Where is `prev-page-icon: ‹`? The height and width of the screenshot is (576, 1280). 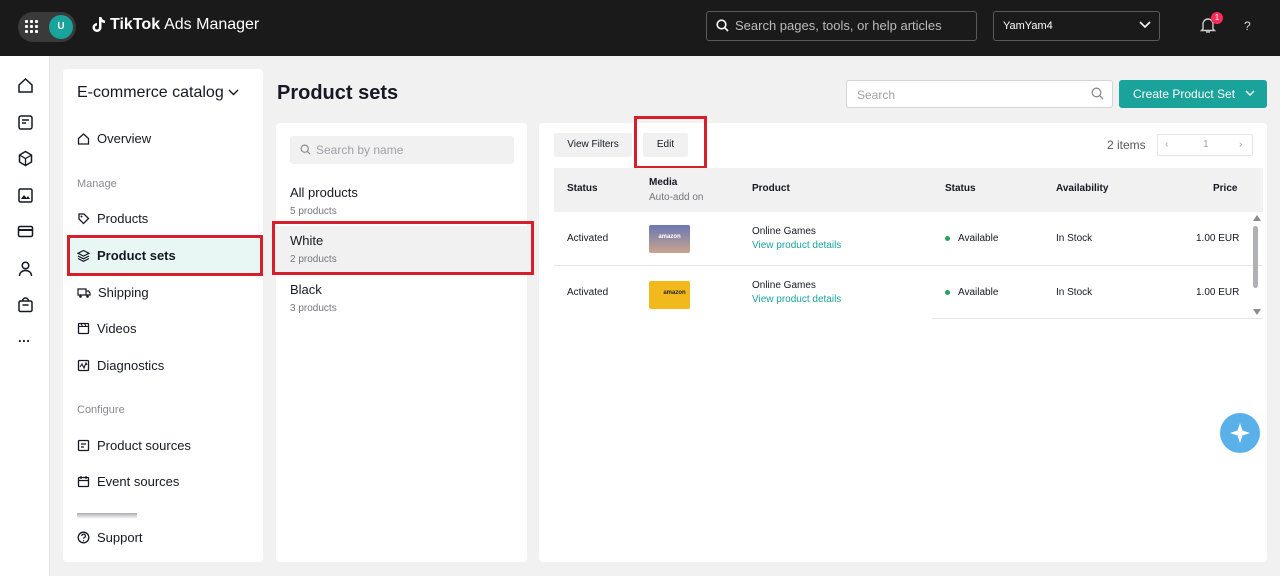 prev-page-icon: ‹ is located at coordinates (1166, 144).